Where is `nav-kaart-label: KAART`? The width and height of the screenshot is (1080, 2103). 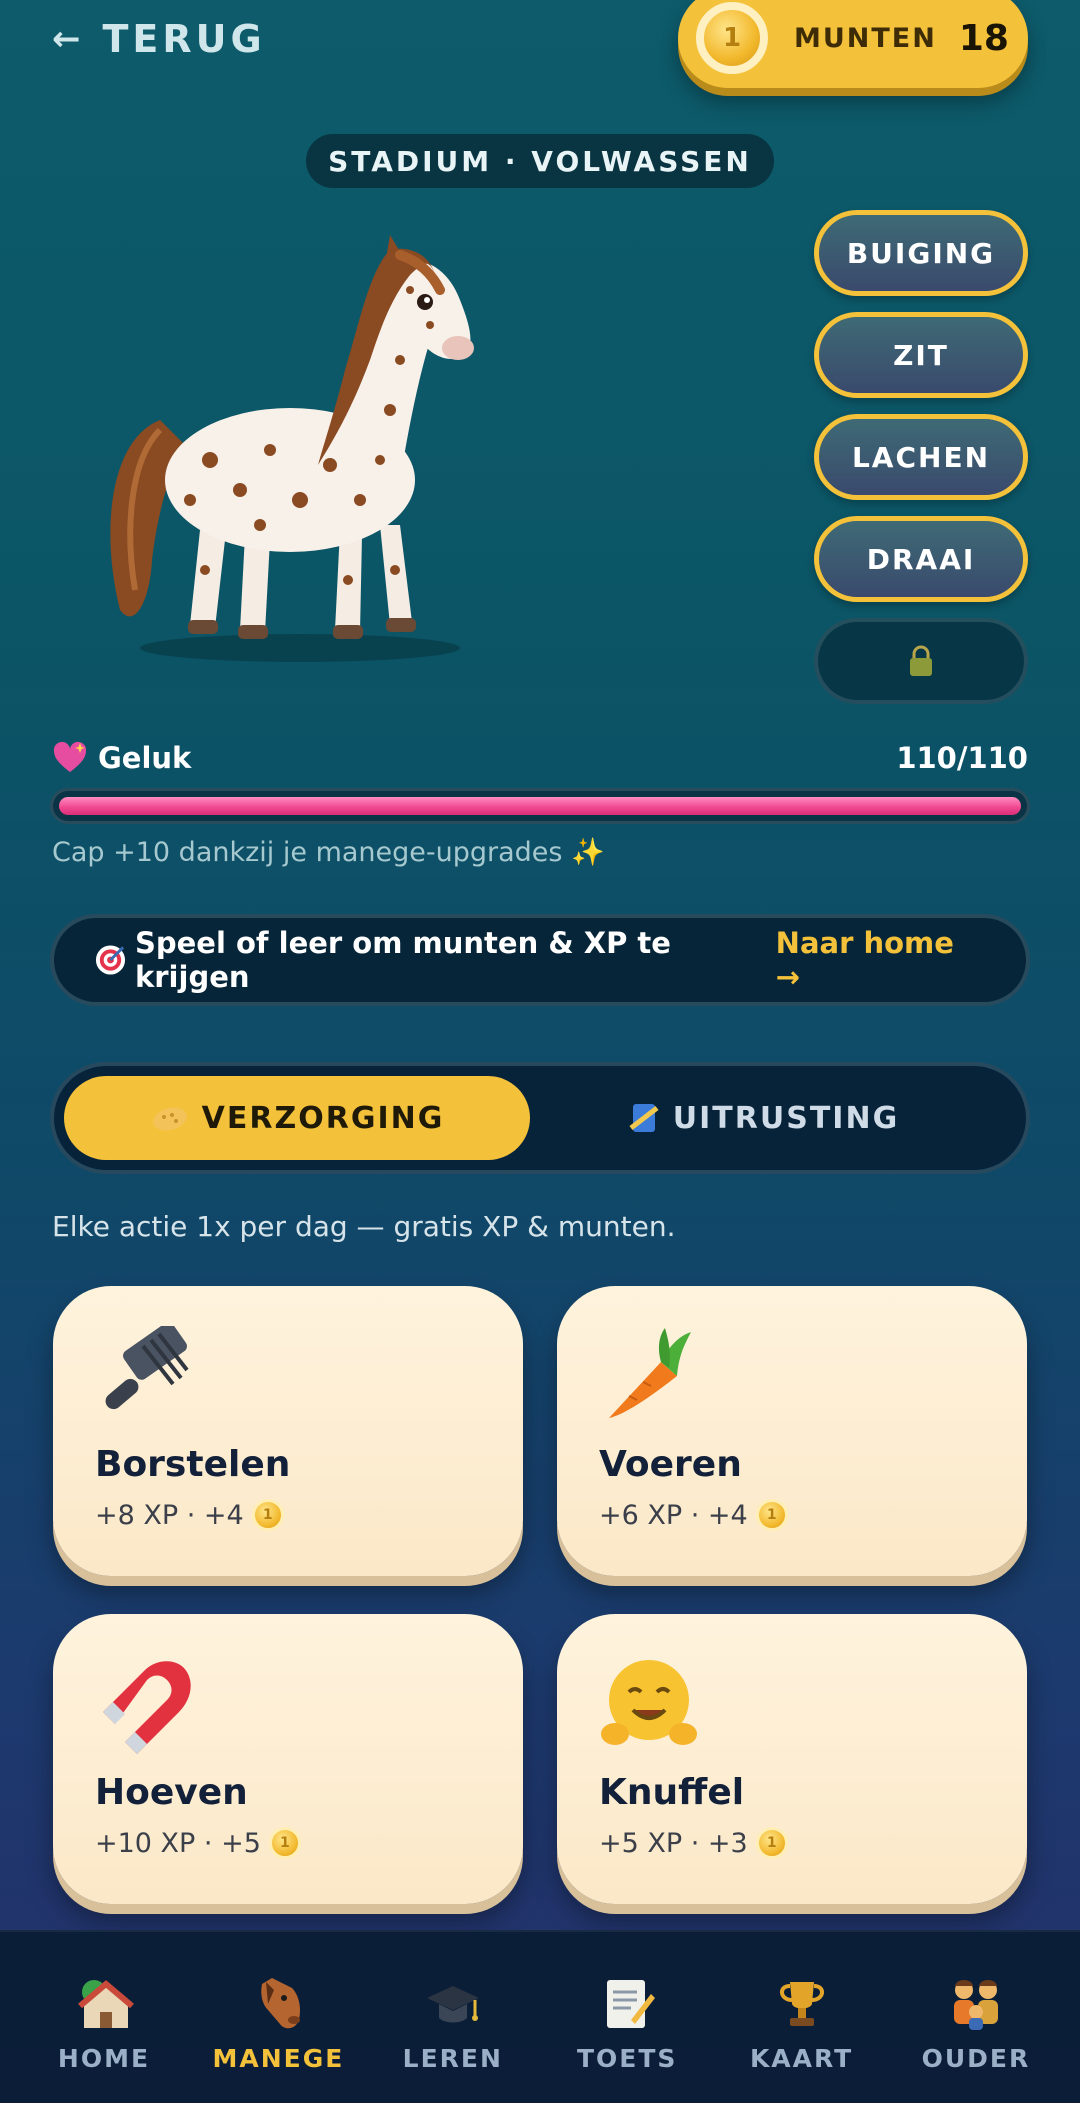
nav-kaart-label: KAART is located at coordinates (801, 2058).